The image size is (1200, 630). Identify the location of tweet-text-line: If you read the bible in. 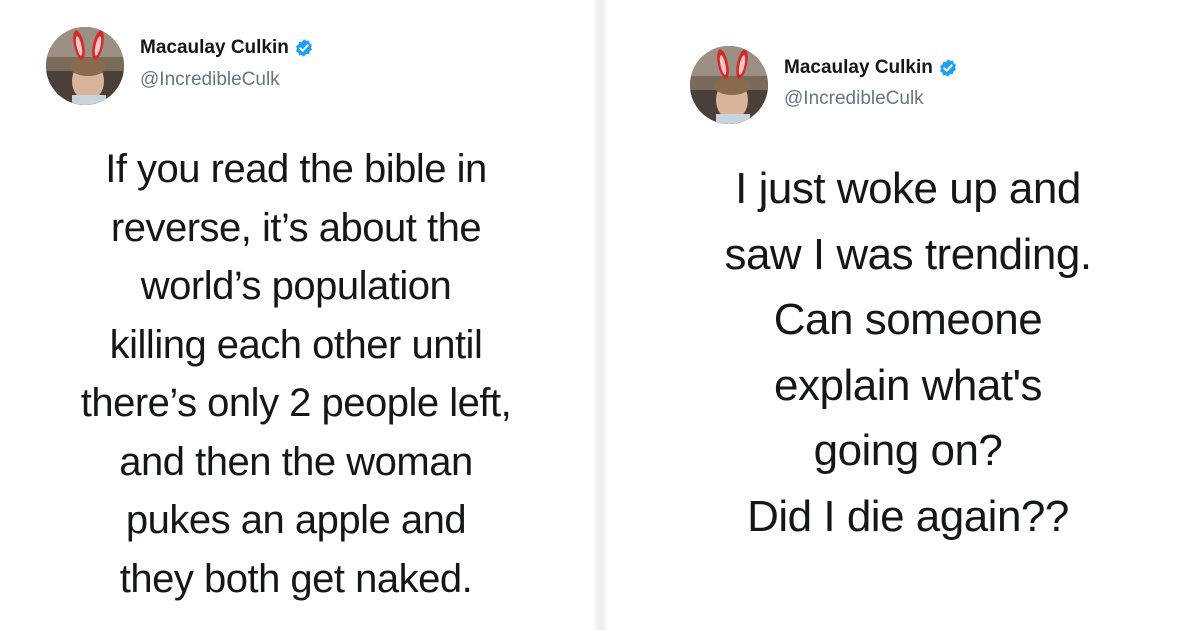
(296, 169).